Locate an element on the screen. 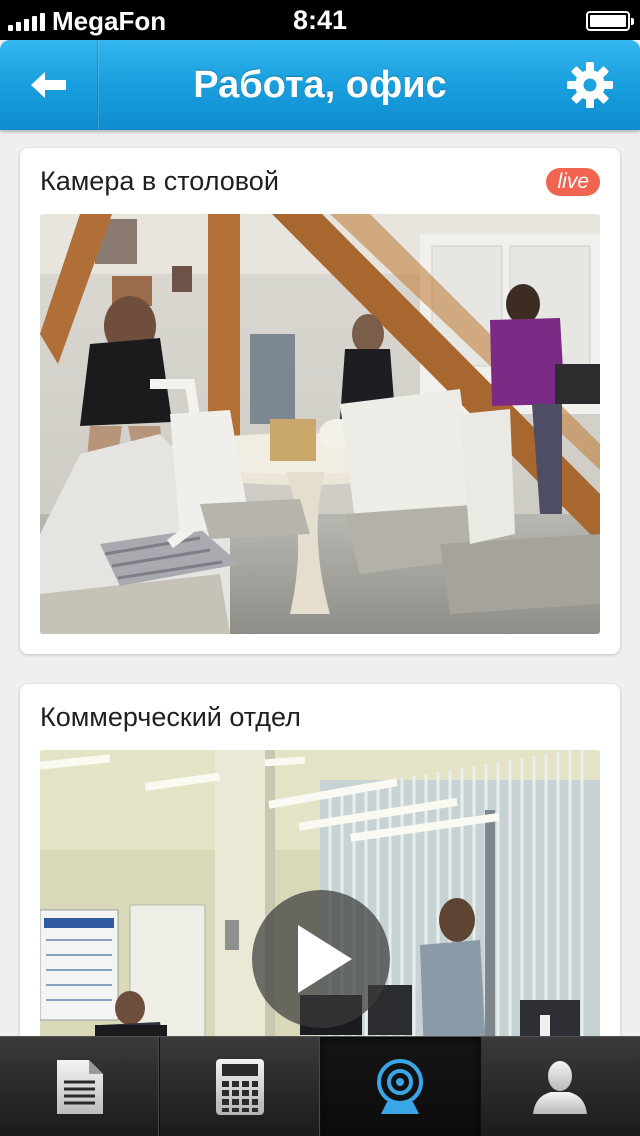  arrow-left-icon is located at coordinates (48, 85).